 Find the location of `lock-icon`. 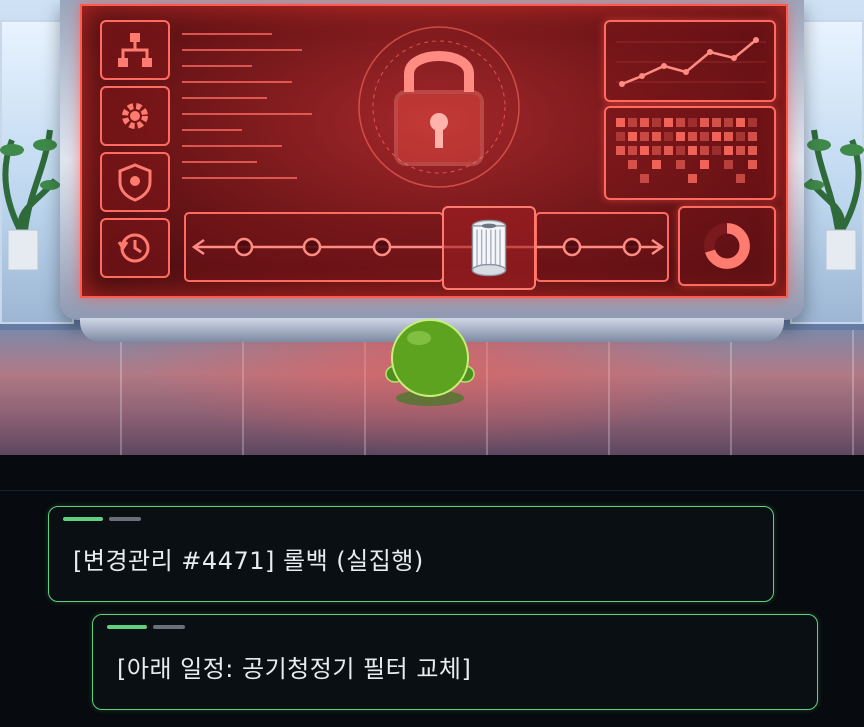

lock-icon is located at coordinates (439, 107).